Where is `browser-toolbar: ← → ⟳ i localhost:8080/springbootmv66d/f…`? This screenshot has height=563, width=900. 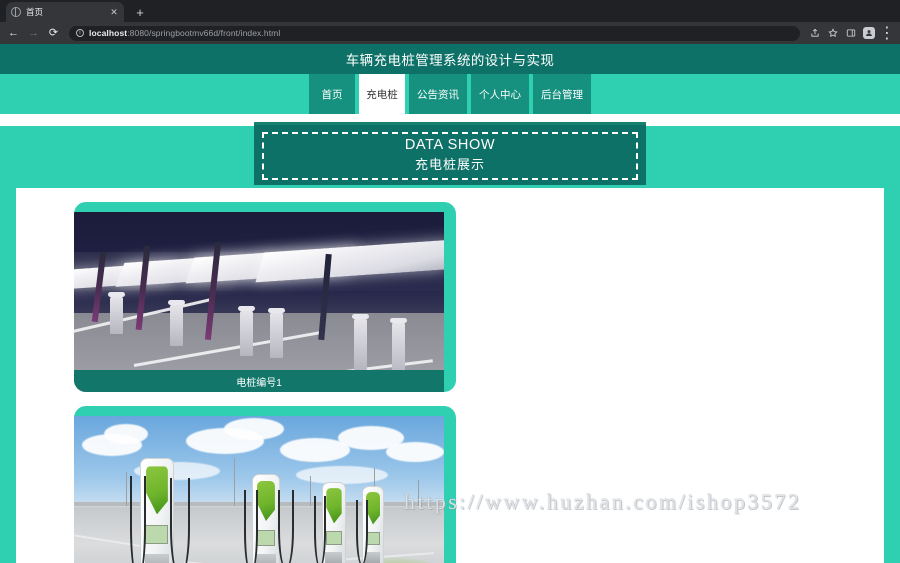 browser-toolbar: ← → ⟳ i localhost:8080/springbootmv66d/f… is located at coordinates (450, 33).